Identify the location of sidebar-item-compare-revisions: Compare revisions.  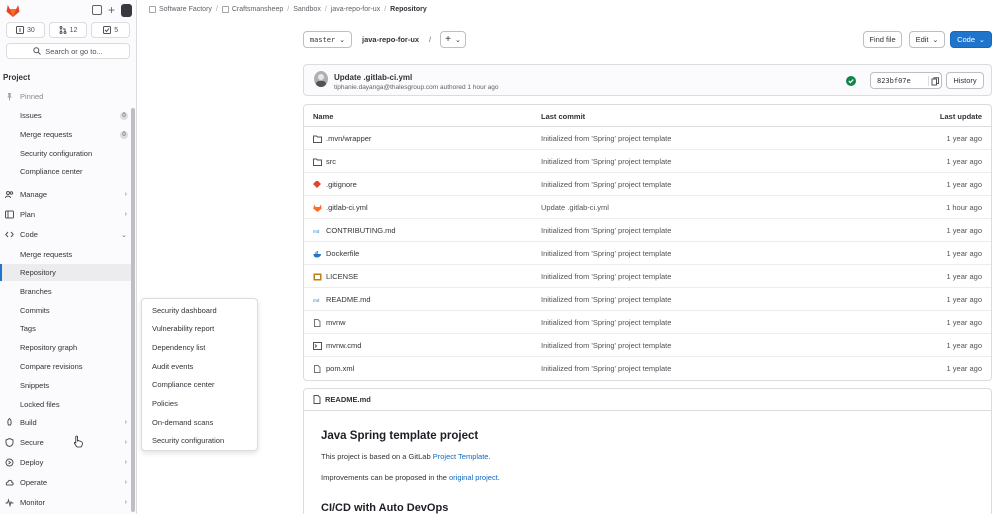
(65, 366).